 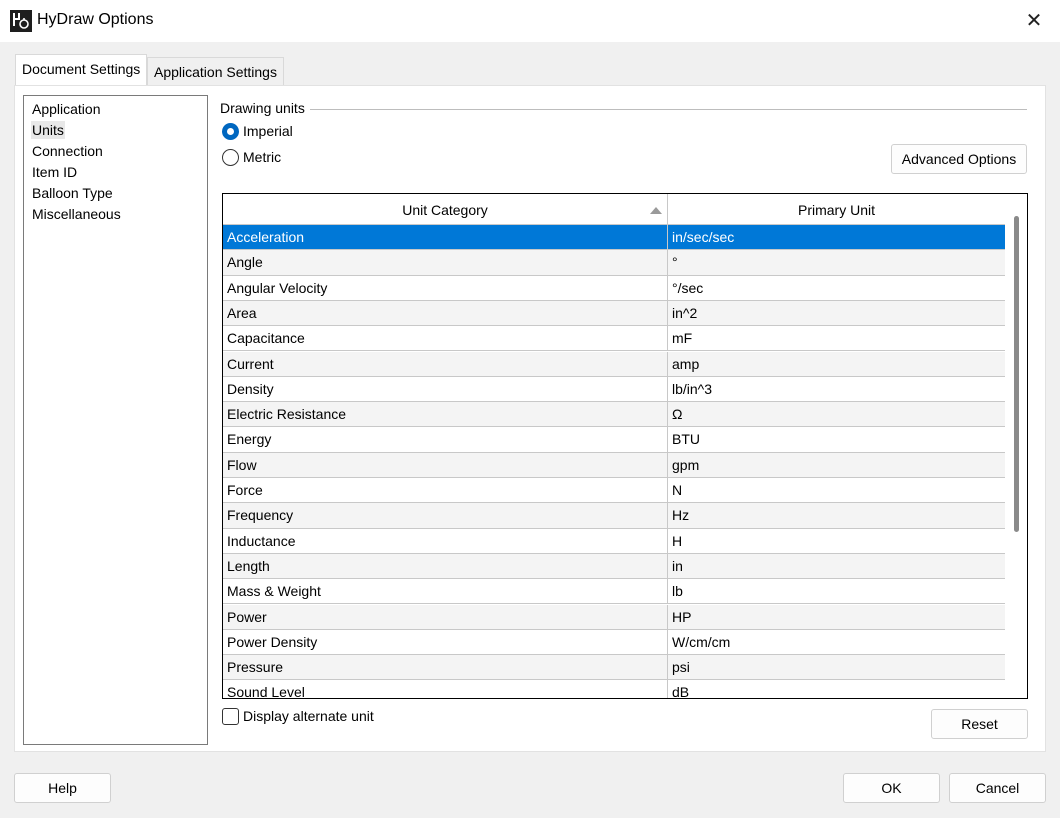 I want to click on column-header-unit-category: Unit Category, so click(x=445, y=209).